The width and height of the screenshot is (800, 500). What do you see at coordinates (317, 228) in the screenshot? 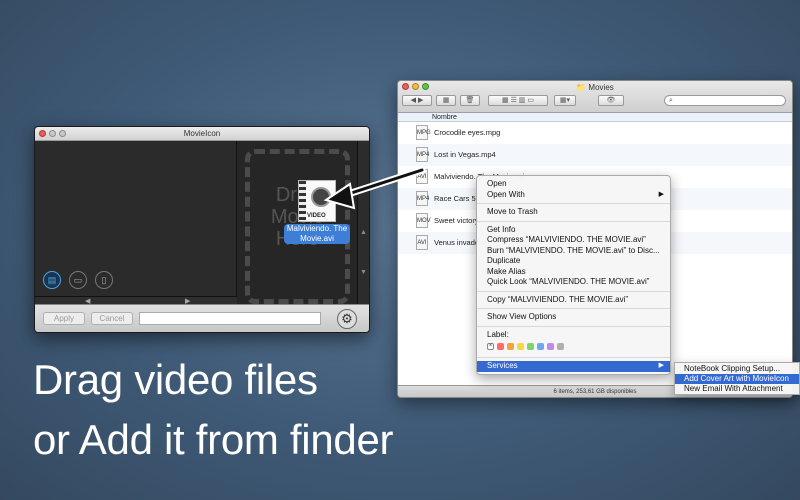
I see `dragged-file-label-line1: Malviviendo. The` at bounding box center [317, 228].